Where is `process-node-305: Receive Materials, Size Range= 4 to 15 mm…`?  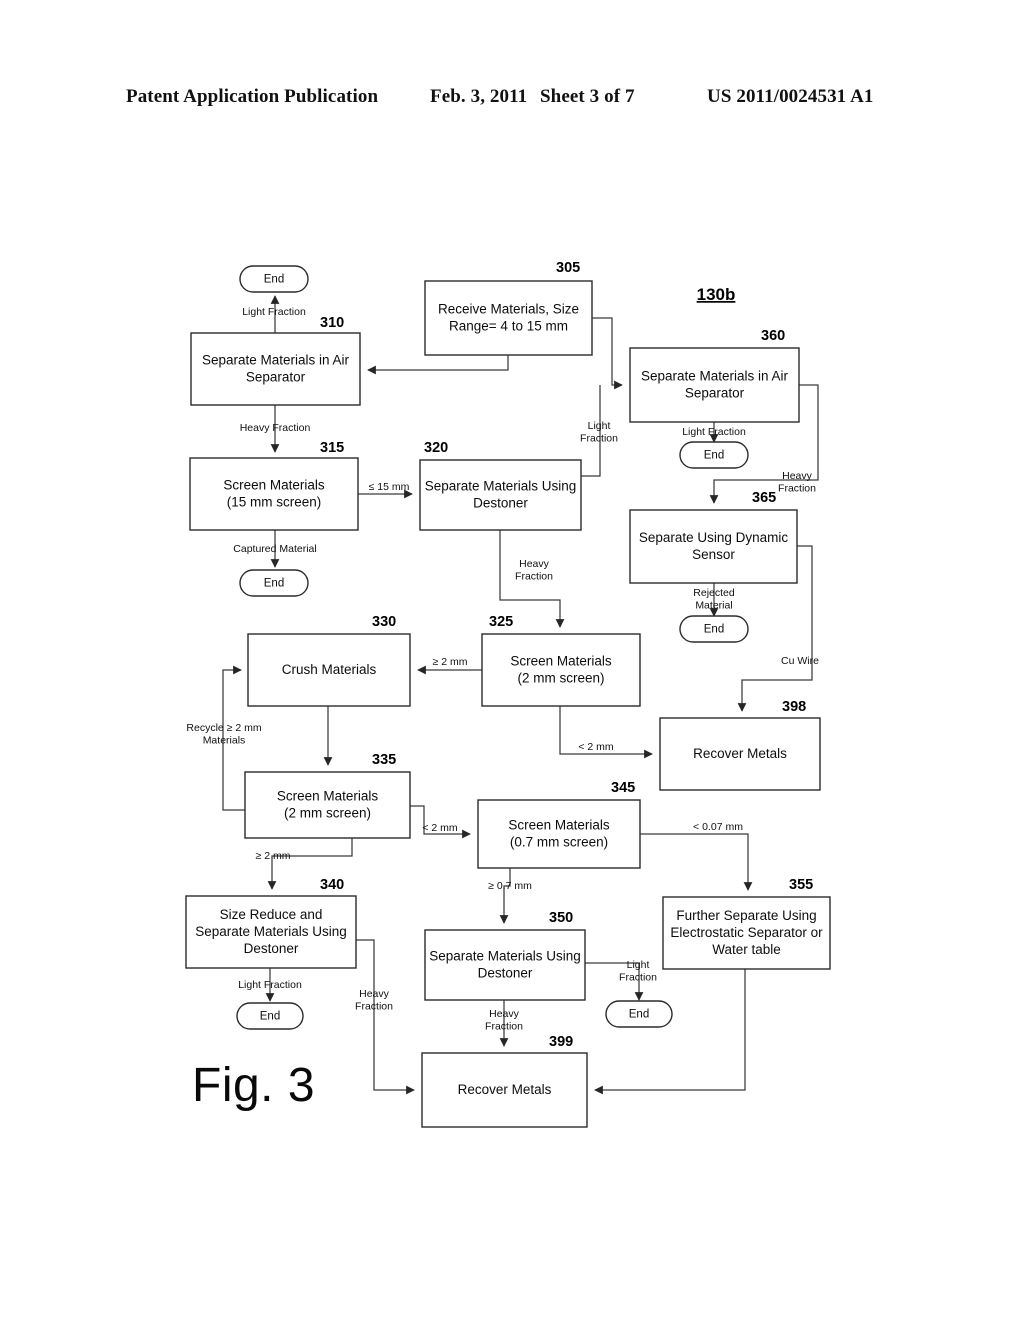
process-node-305: Receive Materials, Size Range= 4 to 15 mm… is located at coordinates (508, 308).